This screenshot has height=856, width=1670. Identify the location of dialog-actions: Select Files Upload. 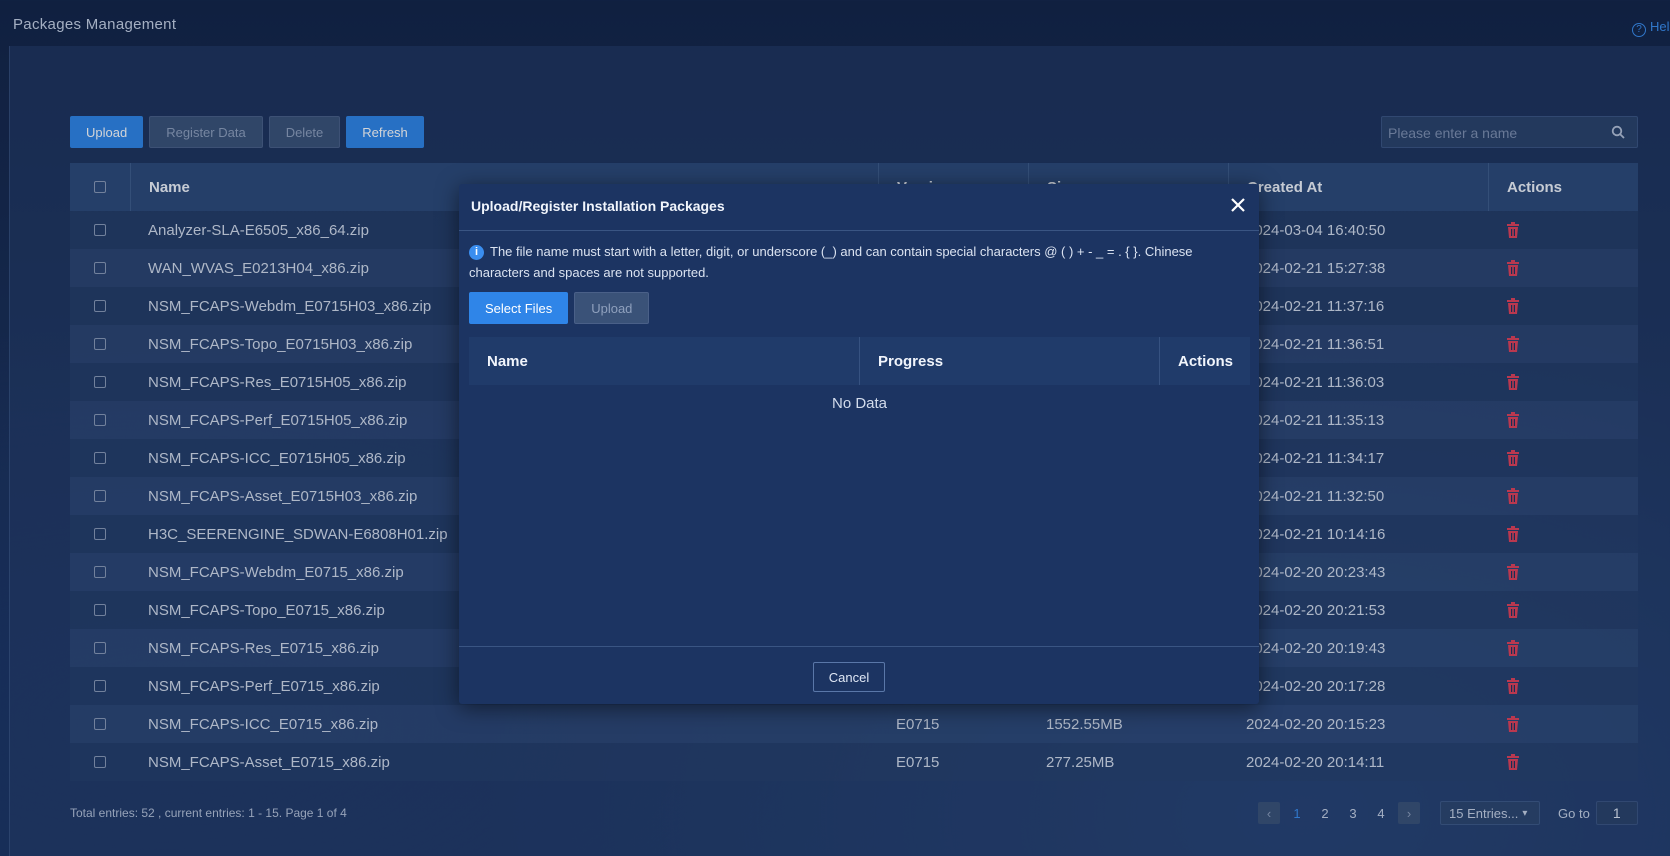
(559, 308).